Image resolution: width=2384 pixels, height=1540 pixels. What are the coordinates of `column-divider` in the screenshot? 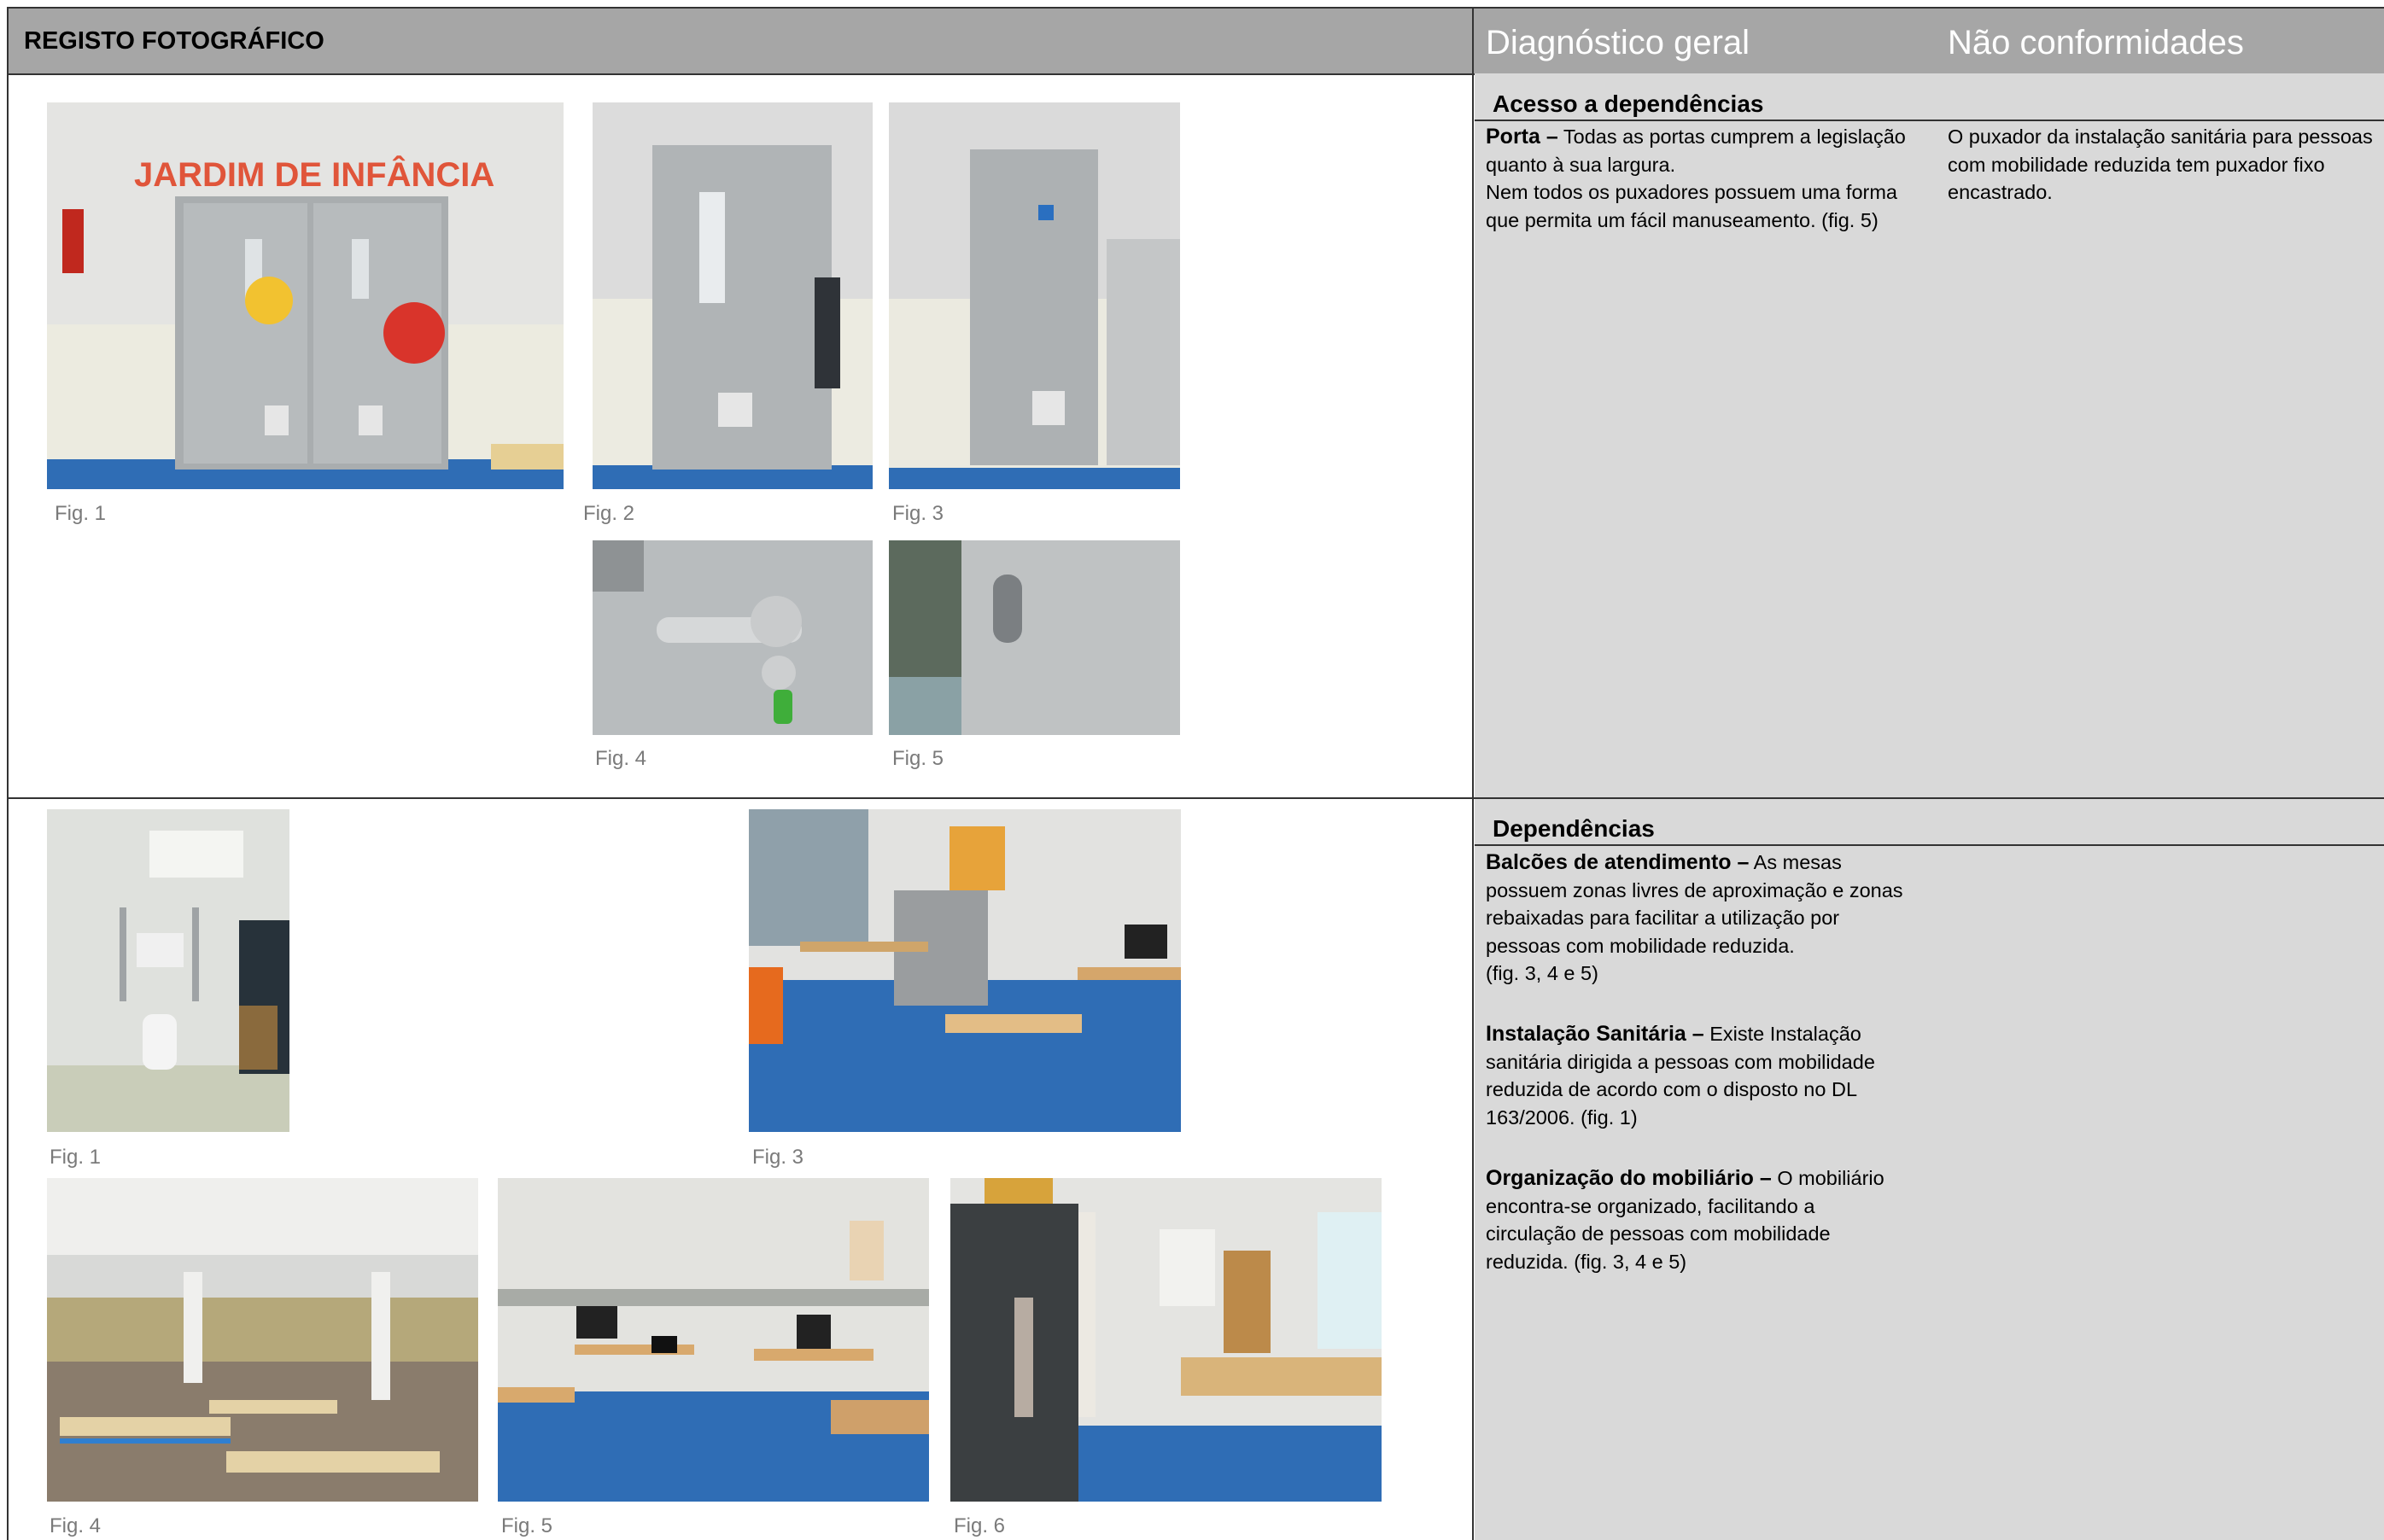 It's located at (1473, 773).